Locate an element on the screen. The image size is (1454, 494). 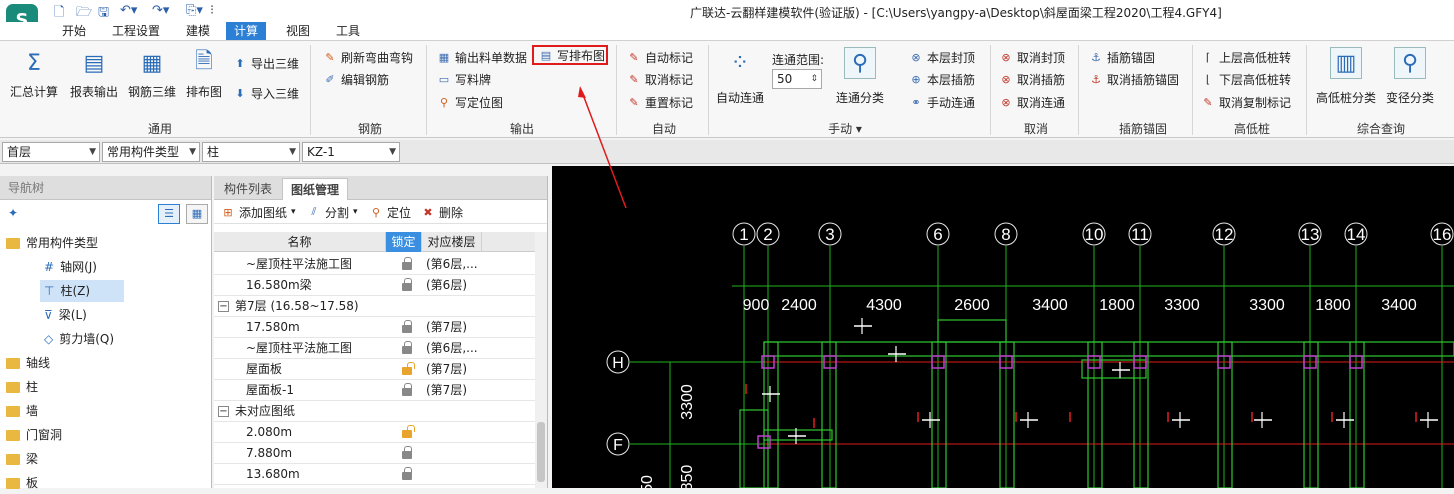
write-layout-drawing-button: ▤ 写排布图 is located at coordinates (570, 55).